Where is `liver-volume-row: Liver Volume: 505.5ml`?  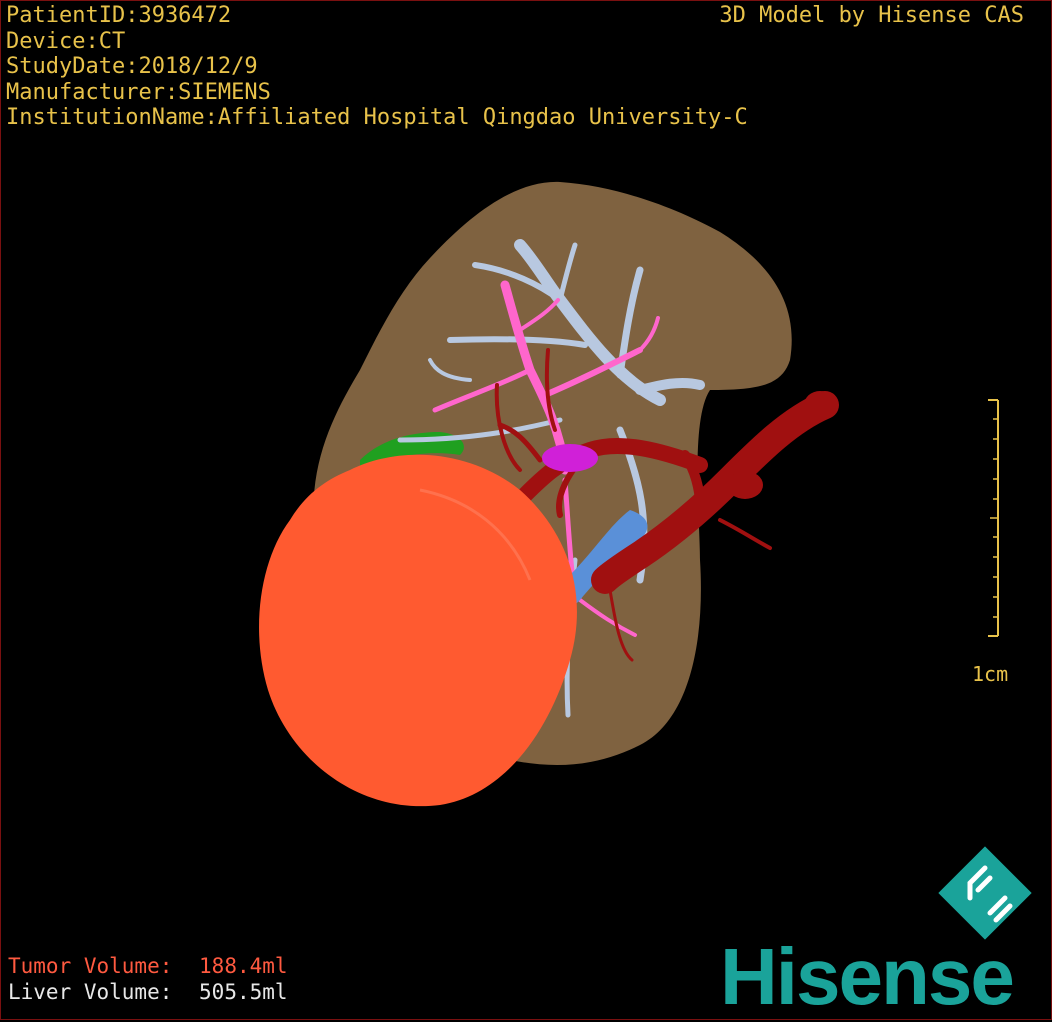 liver-volume-row: Liver Volume: 505.5ml is located at coordinates (148, 992).